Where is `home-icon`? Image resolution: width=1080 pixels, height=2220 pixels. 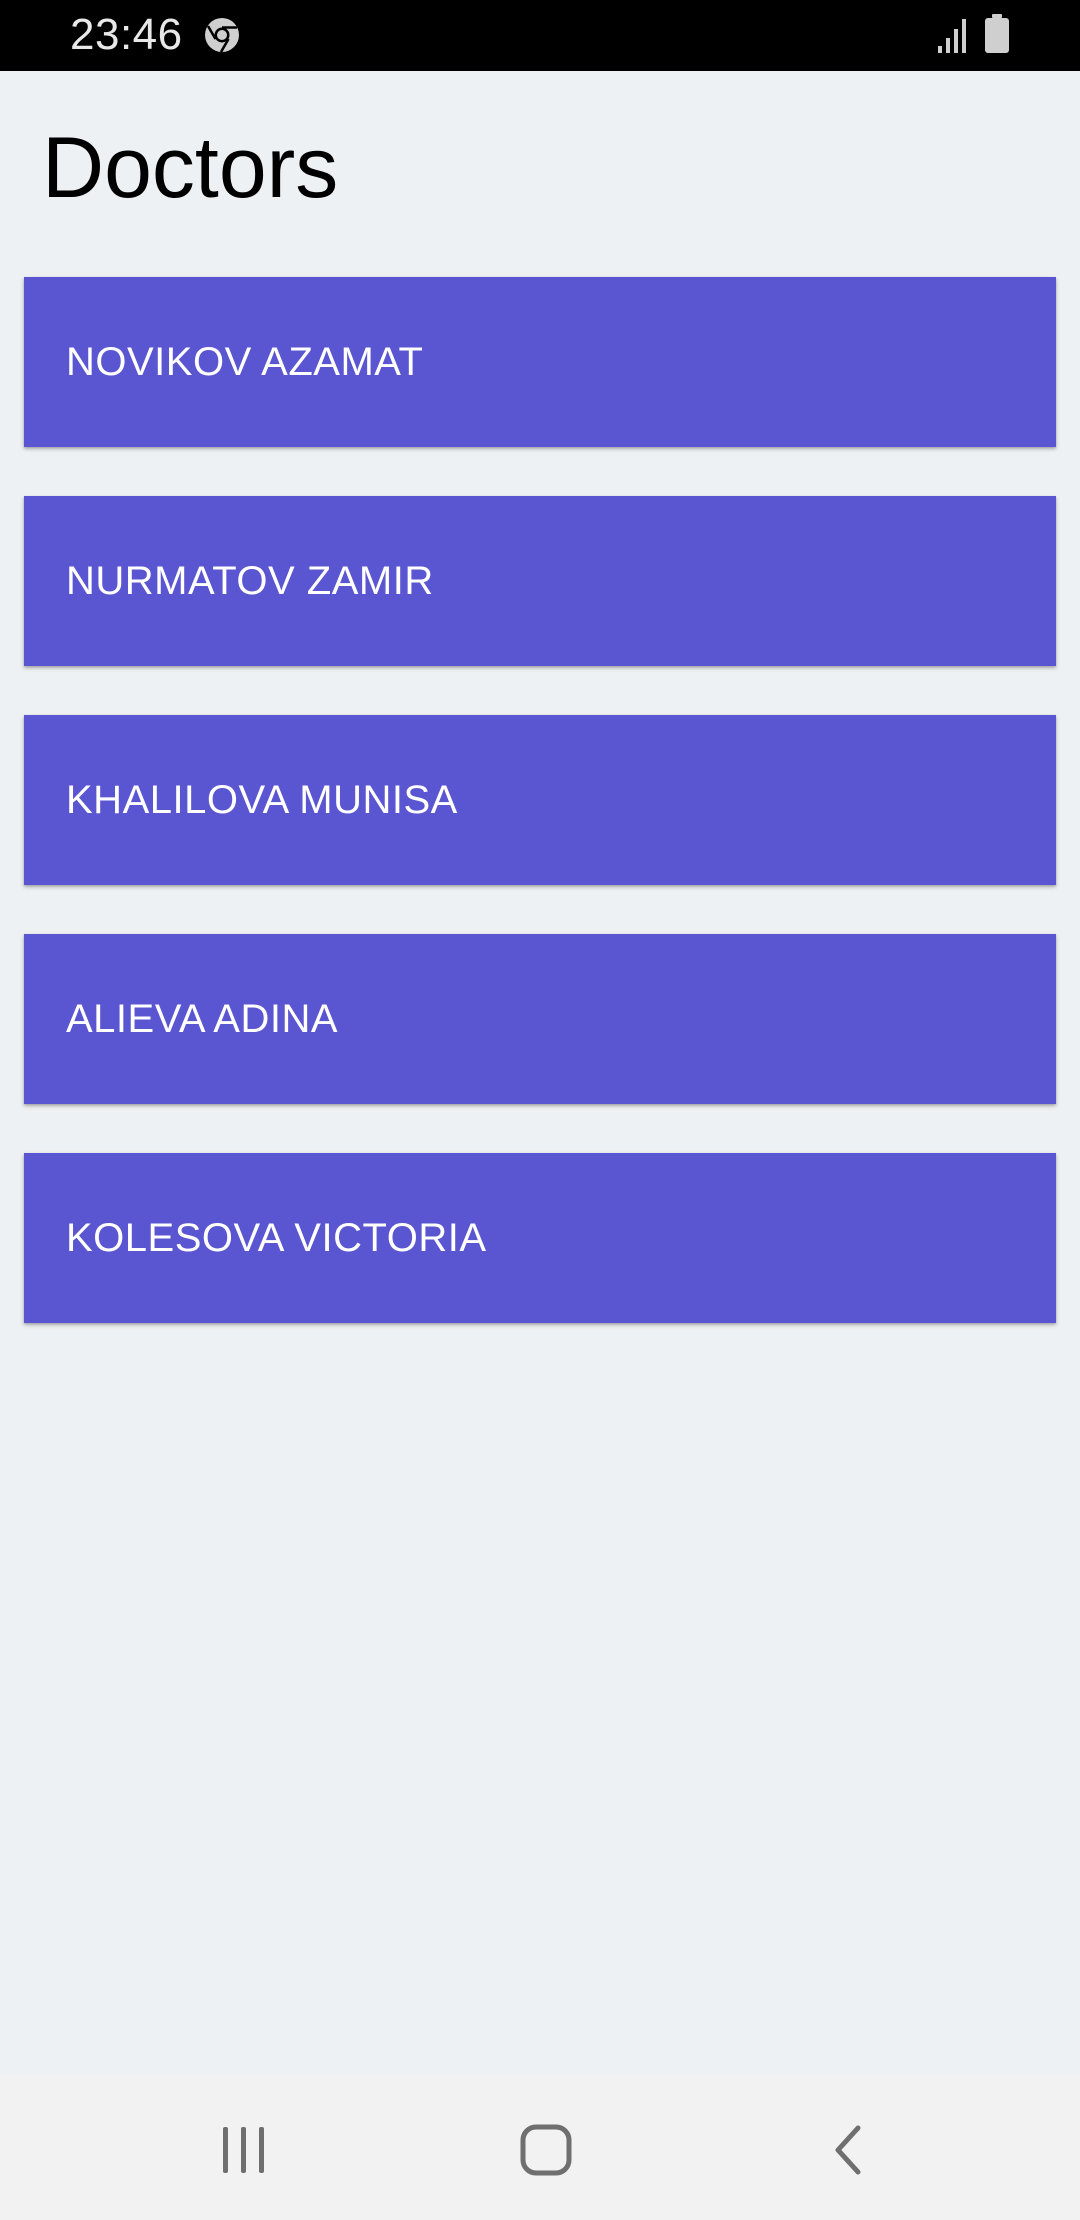
home-icon is located at coordinates (546, 2150).